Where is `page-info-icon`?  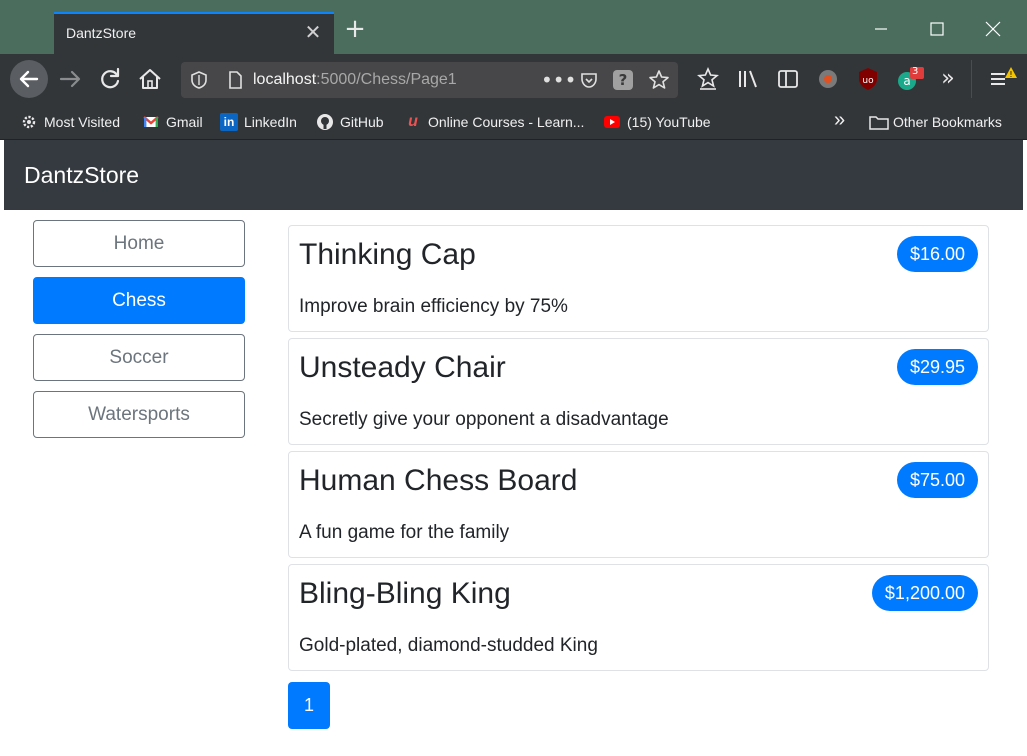 page-info-icon is located at coordinates (235, 82).